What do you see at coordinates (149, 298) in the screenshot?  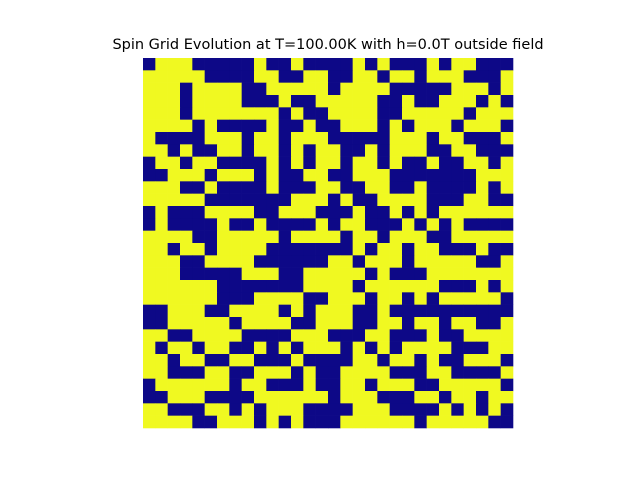 I see `spin-cell-r19-c0` at bounding box center [149, 298].